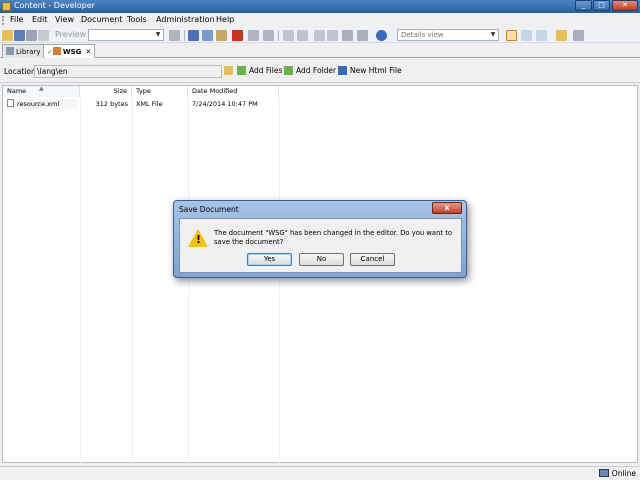 The image size is (640, 480). I want to click on dialog-close-button: x, so click(447, 208).